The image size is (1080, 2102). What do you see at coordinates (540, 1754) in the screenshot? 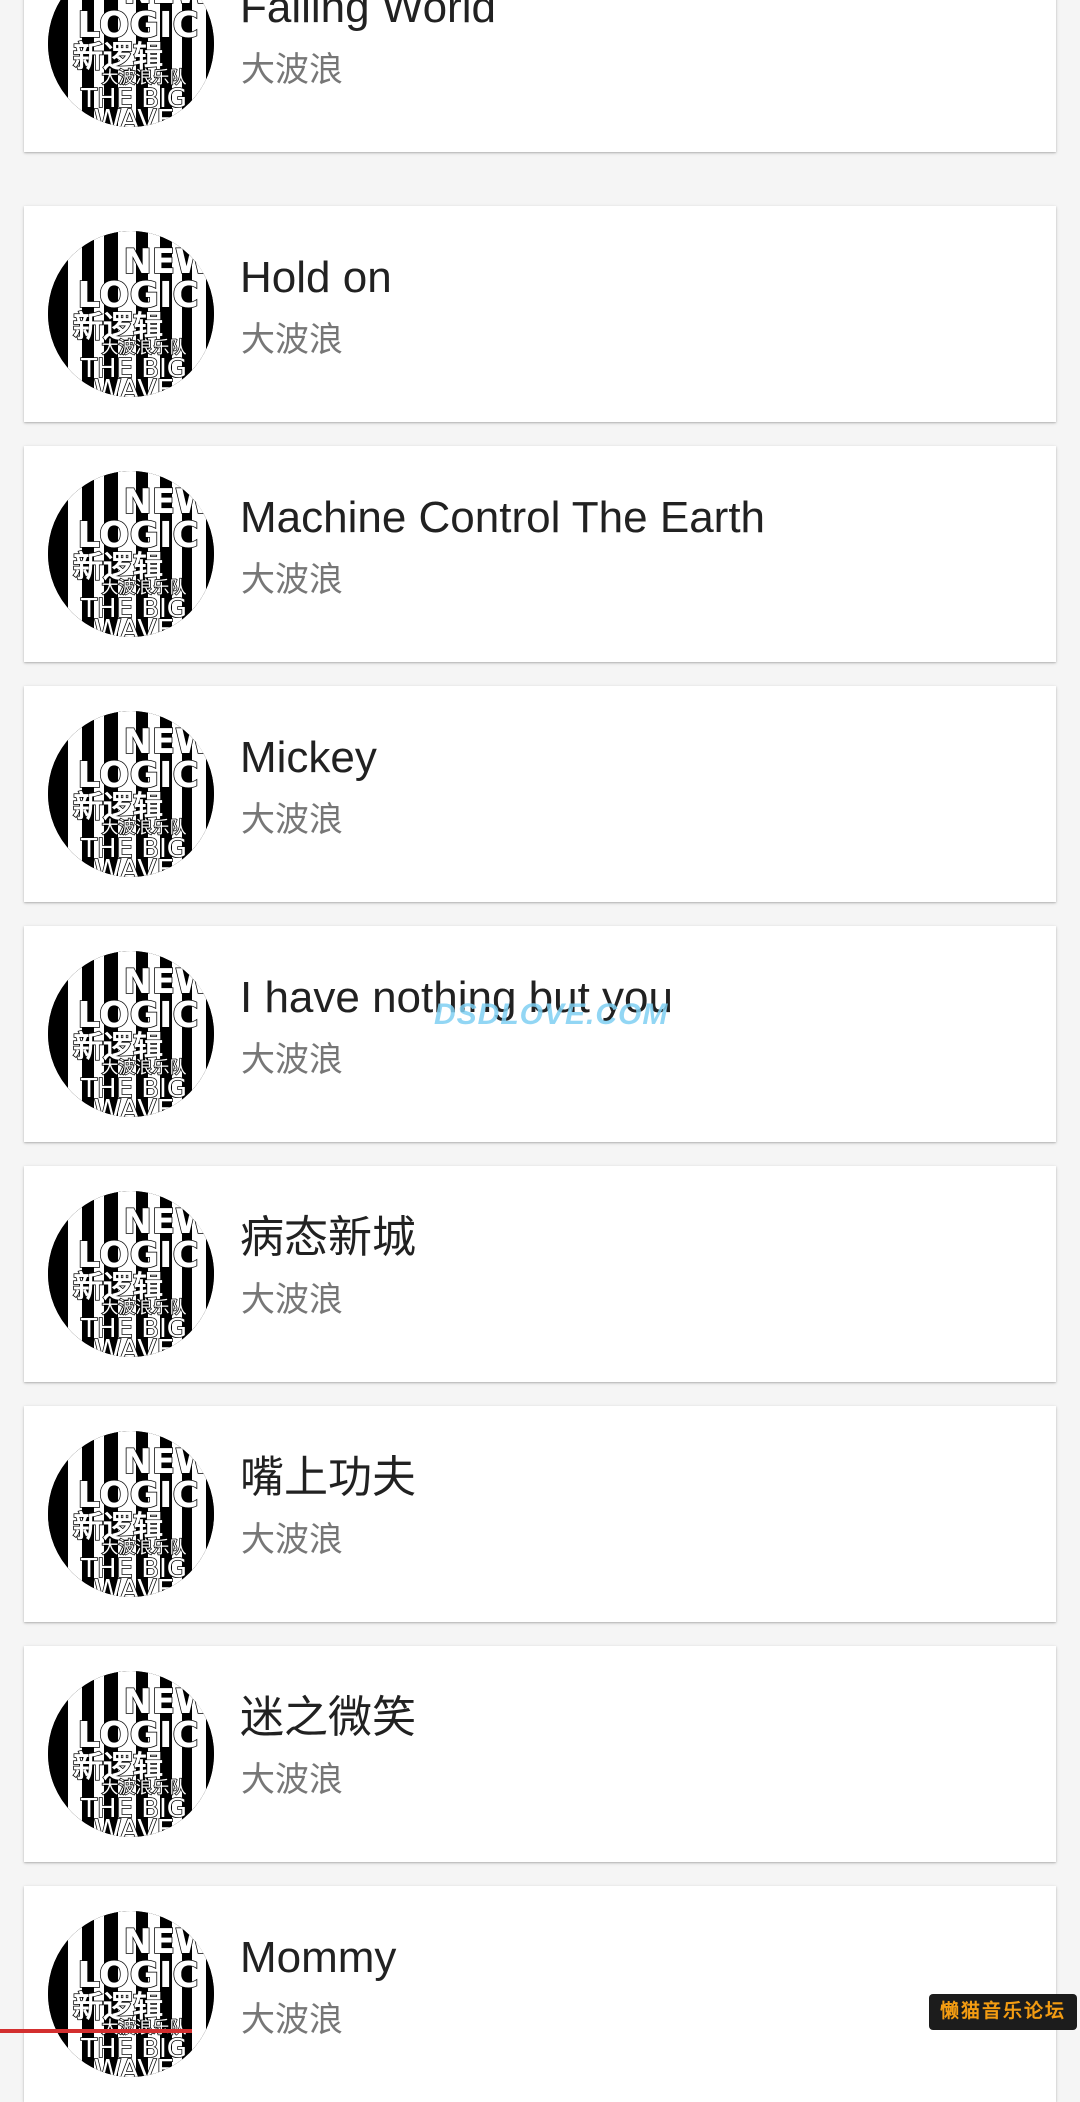
I see `song-list-item: NEW LOGIC 新逻辑 大波浪乐队 THE BIG WAVE 迷之微笑大波浪` at bounding box center [540, 1754].